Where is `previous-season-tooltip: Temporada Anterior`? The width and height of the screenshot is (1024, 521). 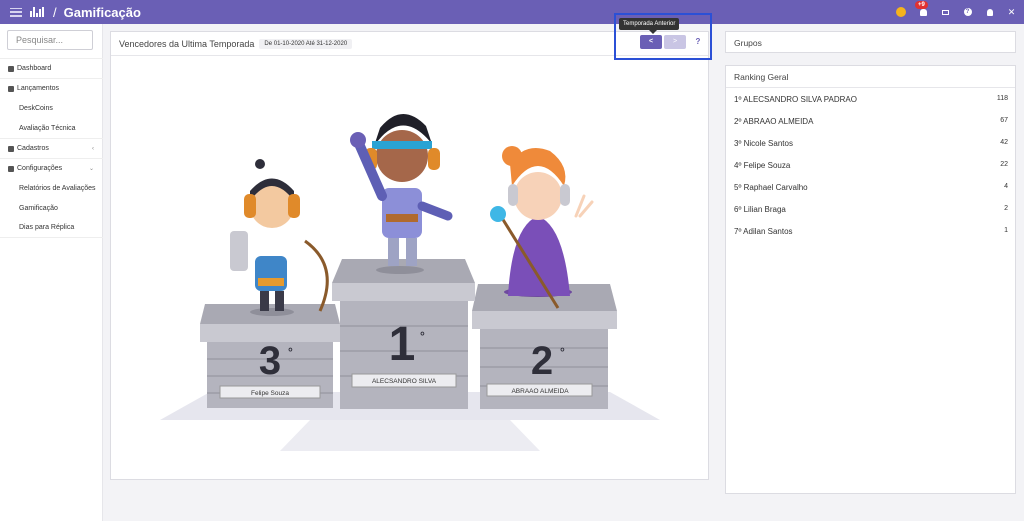
previous-season-tooltip: Temporada Anterior is located at coordinates (649, 26).